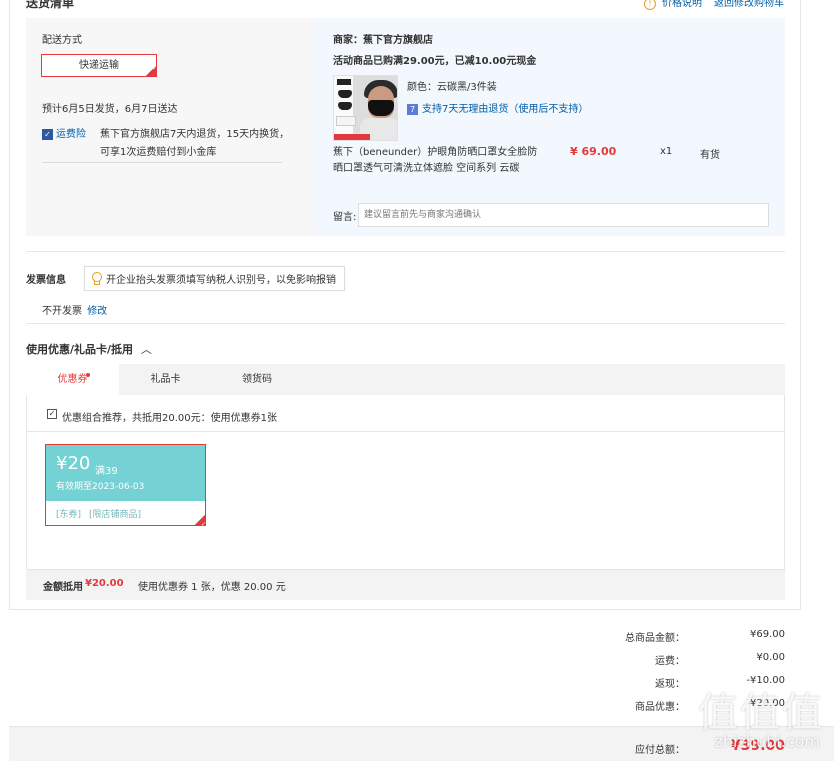 The image size is (834, 761). I want to click on combo-text: 优惠组合推荐，共抵用20.00元：使用优惠券1张, so click(169, 418).